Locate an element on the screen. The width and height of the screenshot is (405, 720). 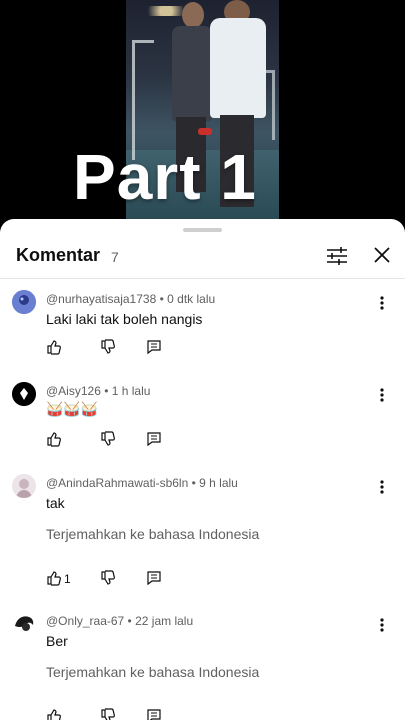
comments-title: Komentar is located at coordinates (58, 255).